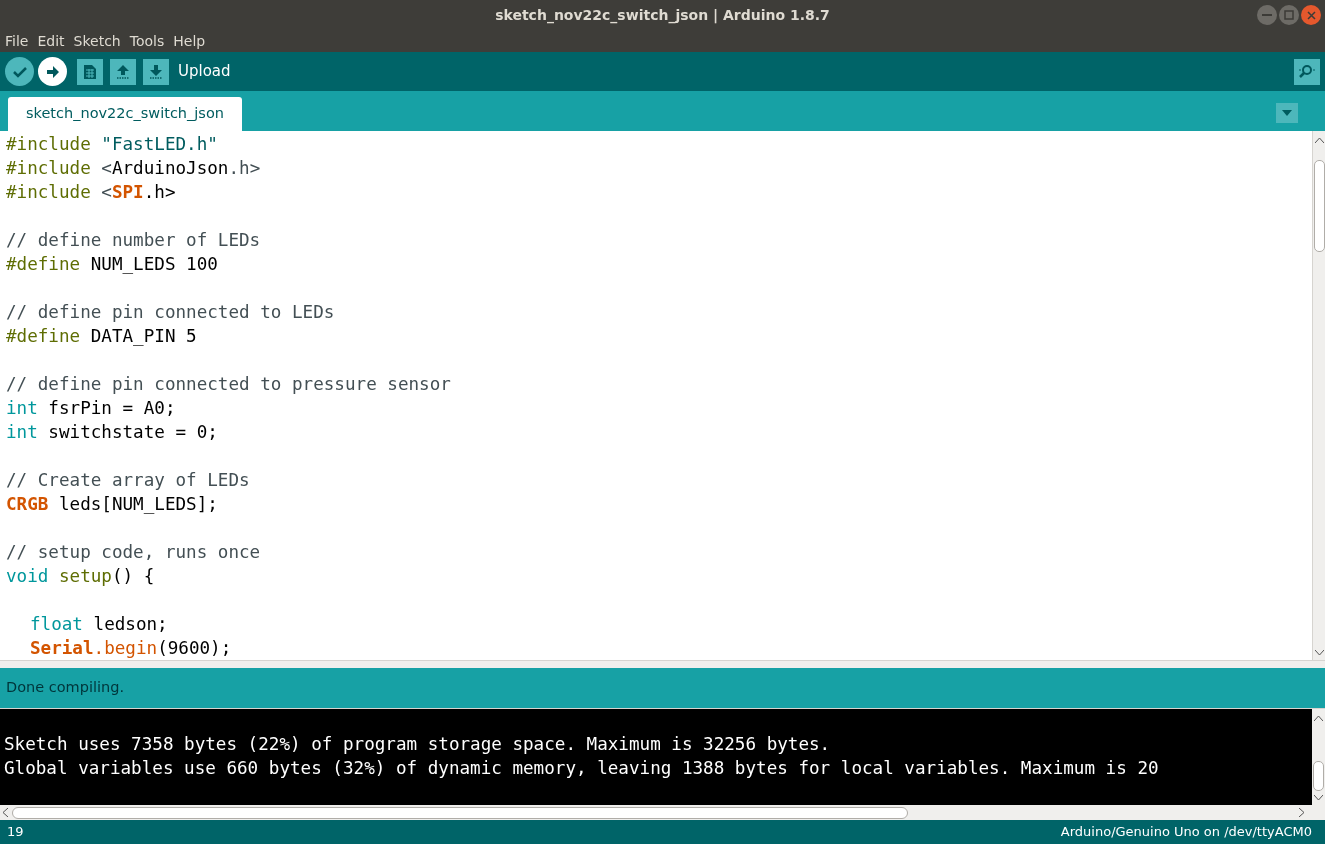  I want to click on code-line: // Create array of LEDs, so click(128, 480).